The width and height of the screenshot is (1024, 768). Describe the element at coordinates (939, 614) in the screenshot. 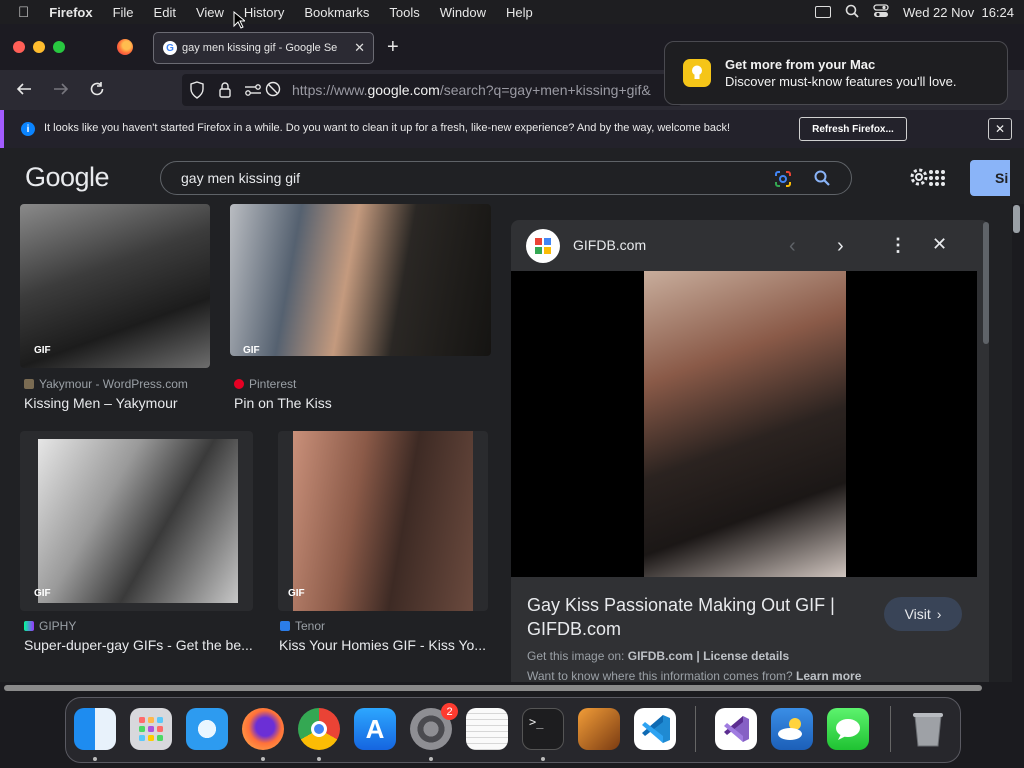

I see `chevron-right-icon: ›` at that location.